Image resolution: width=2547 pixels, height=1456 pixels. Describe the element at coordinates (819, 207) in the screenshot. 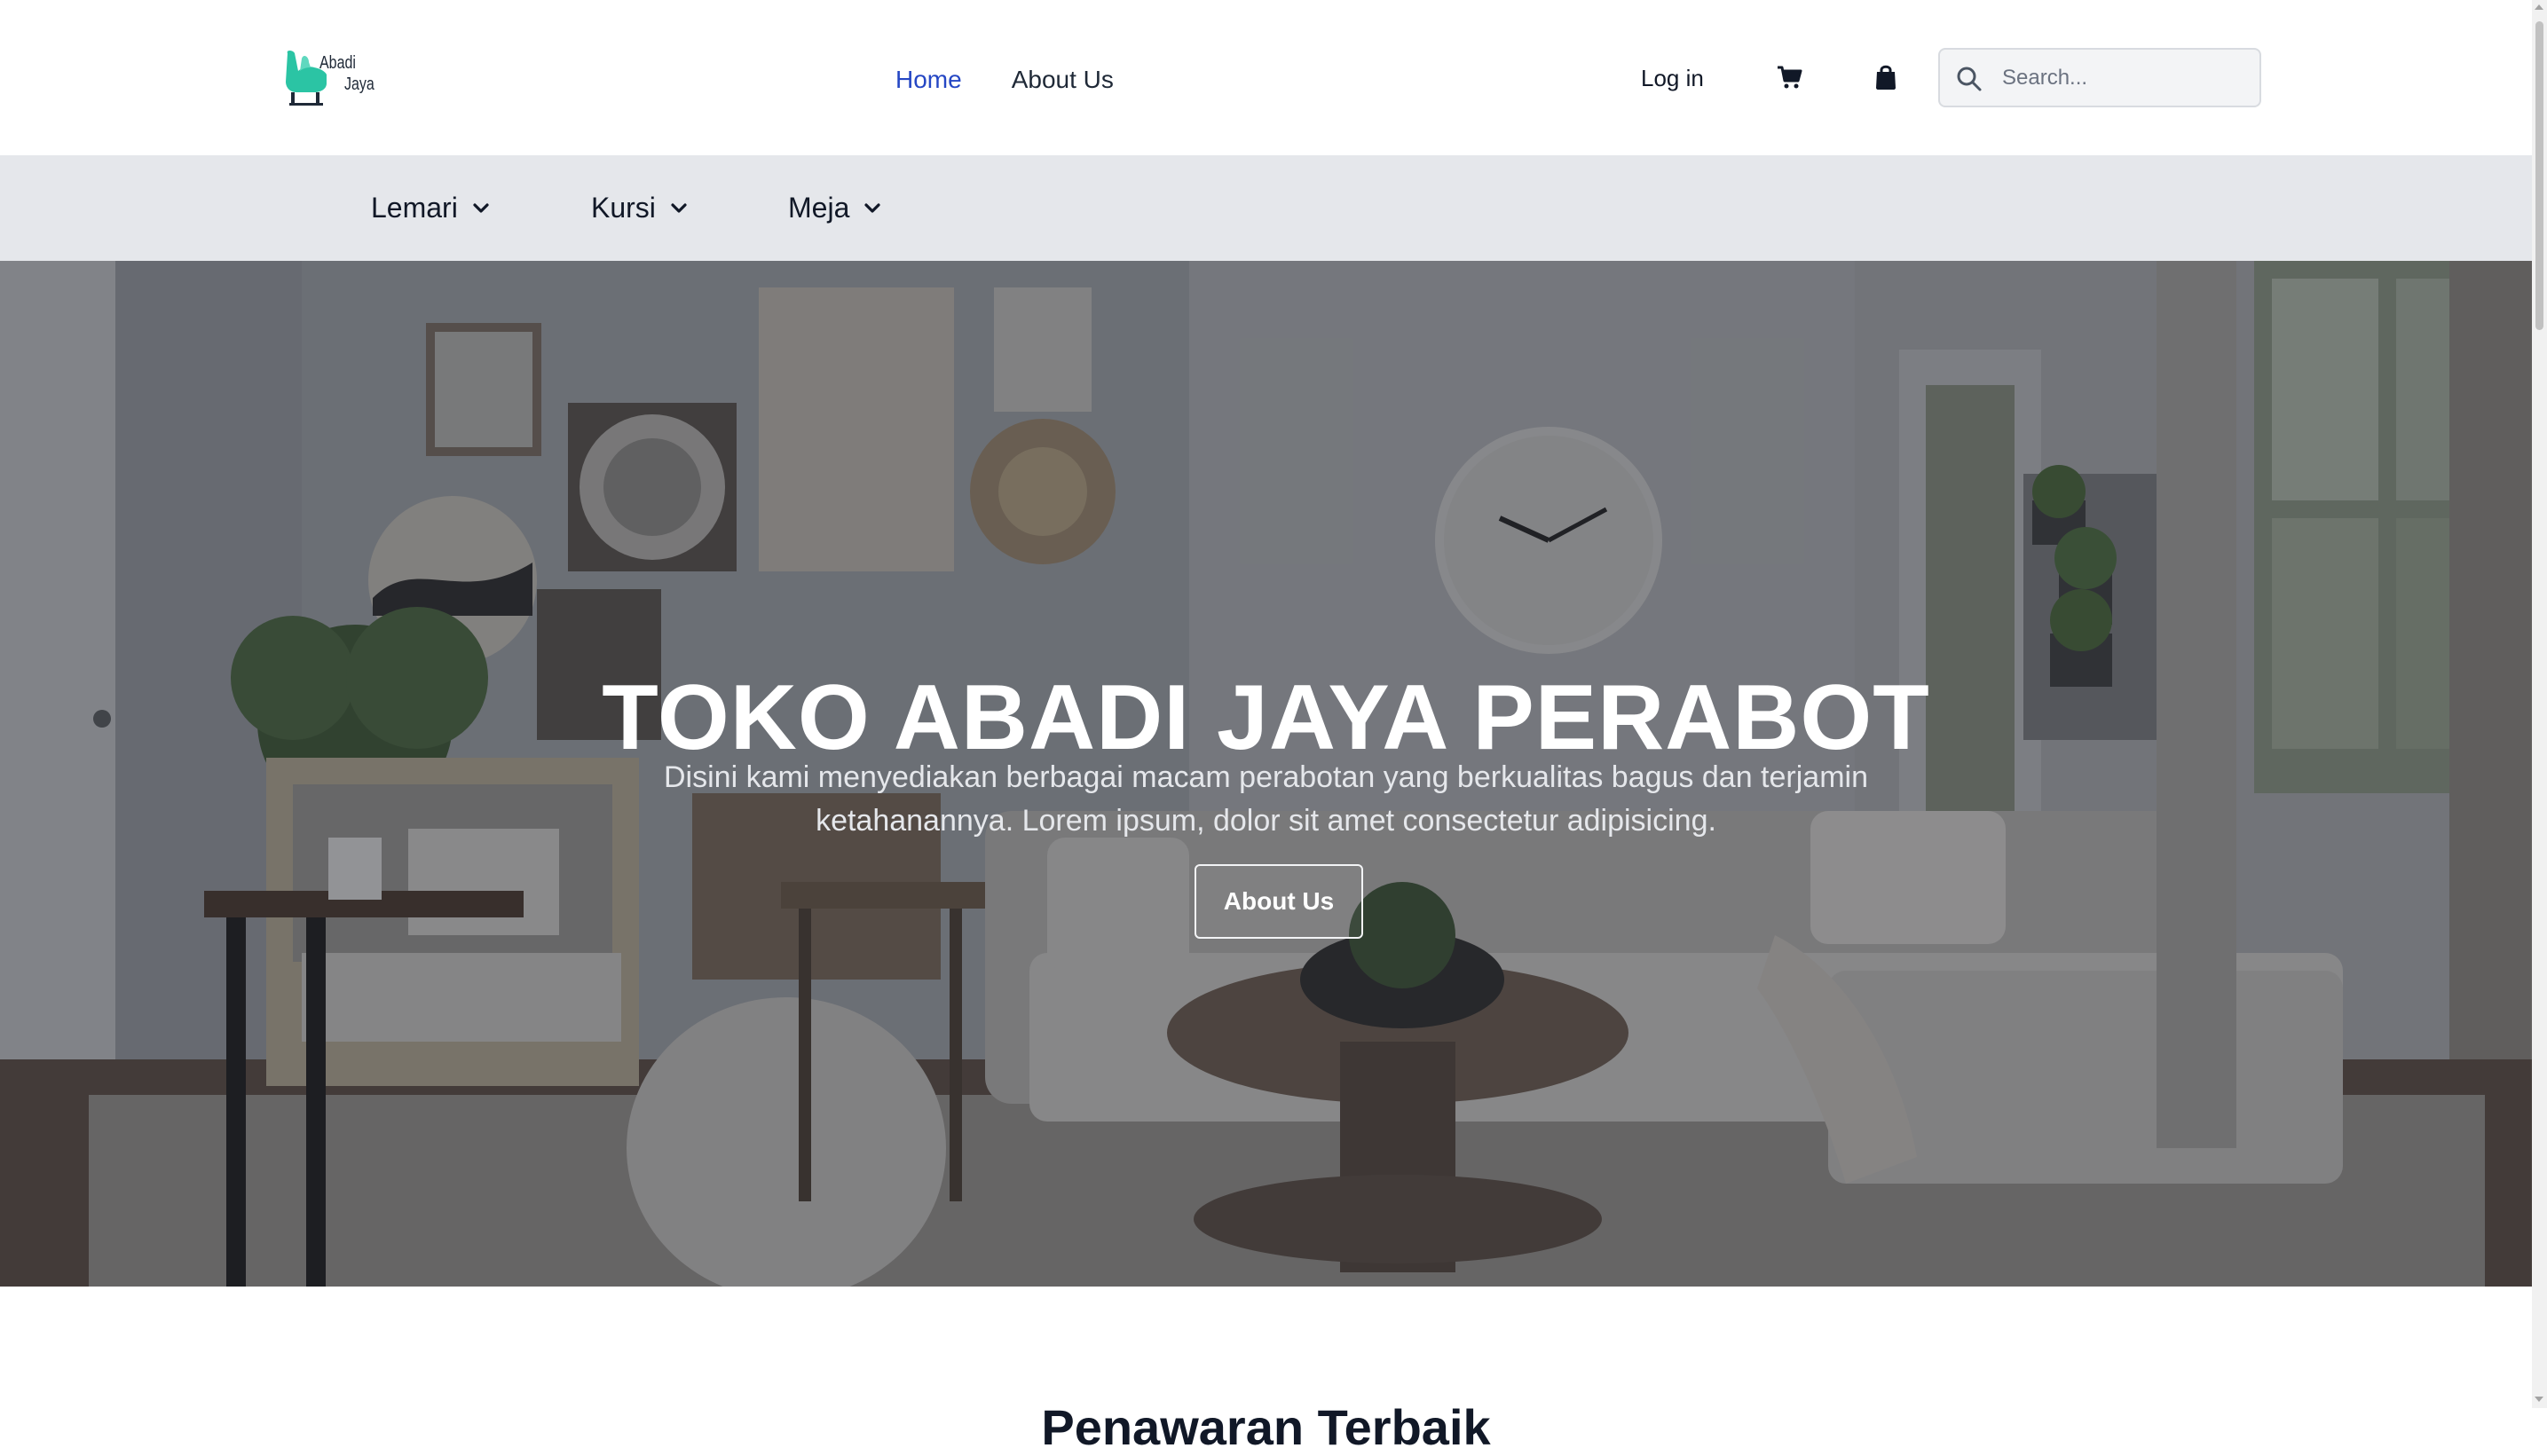

I see `category-label: Meja` at that location.